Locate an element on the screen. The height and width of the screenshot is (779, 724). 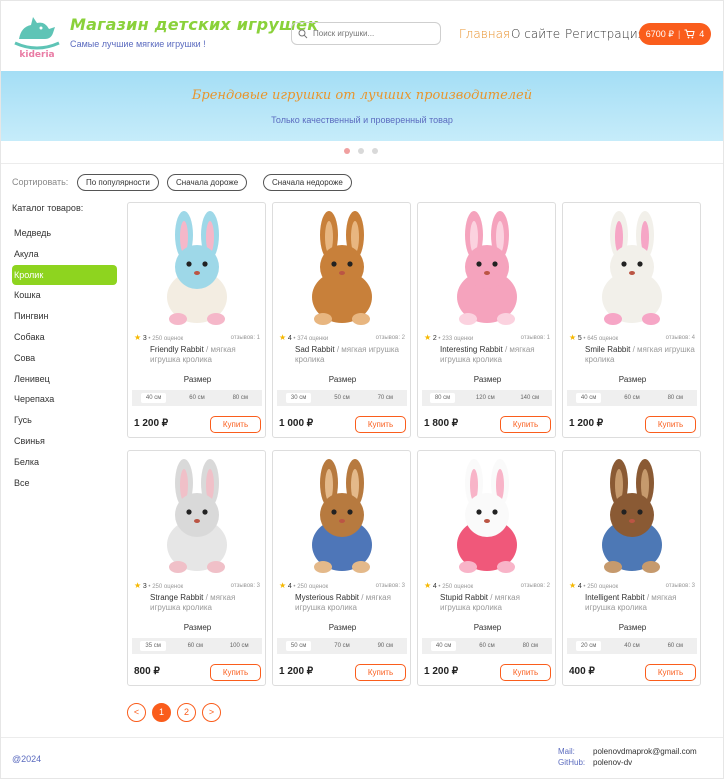
mail-link: polenovdmaprok@gmail.com is located at coordinates (645, 751).